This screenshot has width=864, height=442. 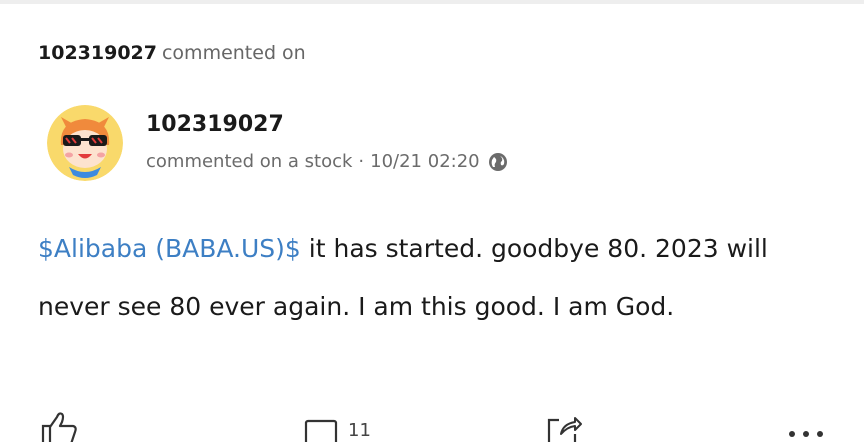 I want to click on avatar, so click(x=85, y=143).